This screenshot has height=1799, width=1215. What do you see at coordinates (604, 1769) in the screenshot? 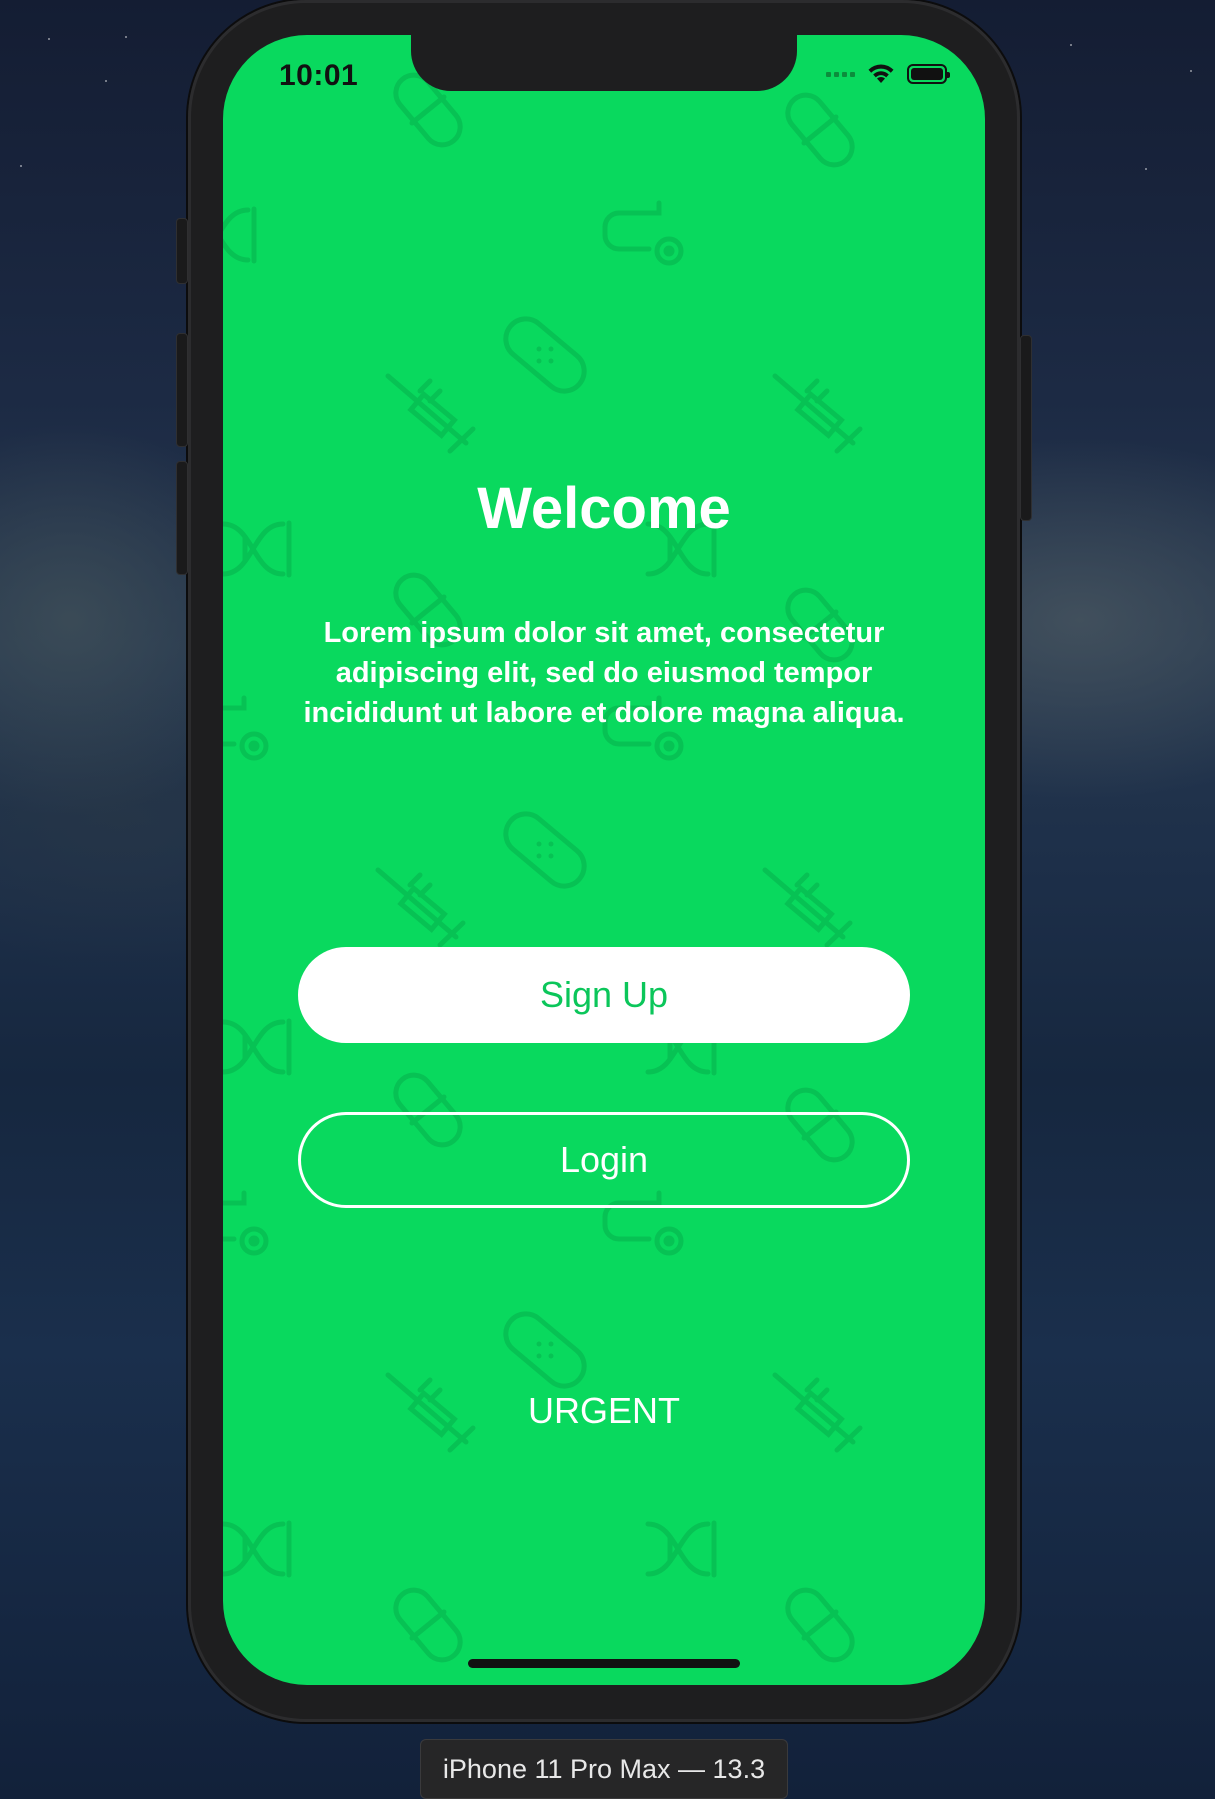
I see `simulator-device-label: iPhone 11 Pro Max — 13.3` at bounding box center [604, 1769].